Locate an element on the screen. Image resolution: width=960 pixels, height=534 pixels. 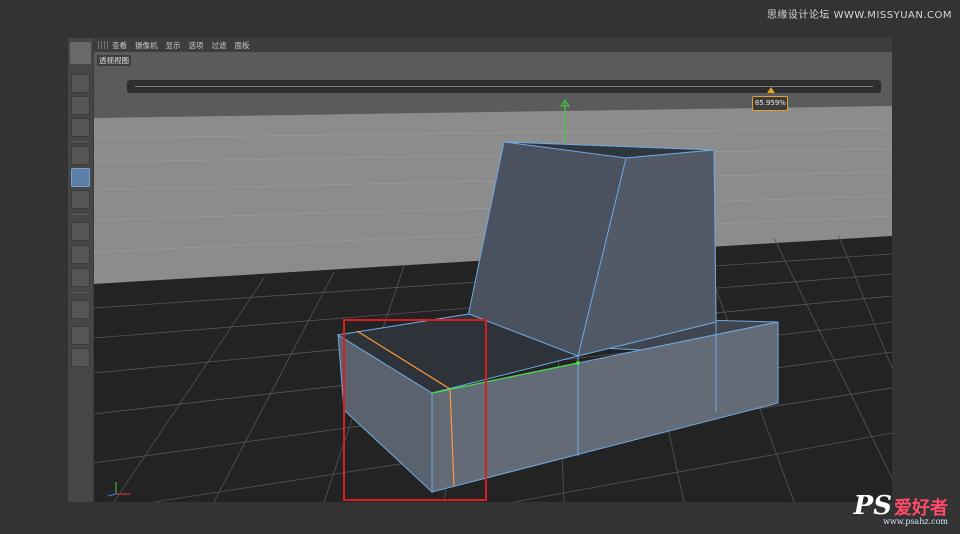
bevel-offset-slider is located at coordinates (504, 86).